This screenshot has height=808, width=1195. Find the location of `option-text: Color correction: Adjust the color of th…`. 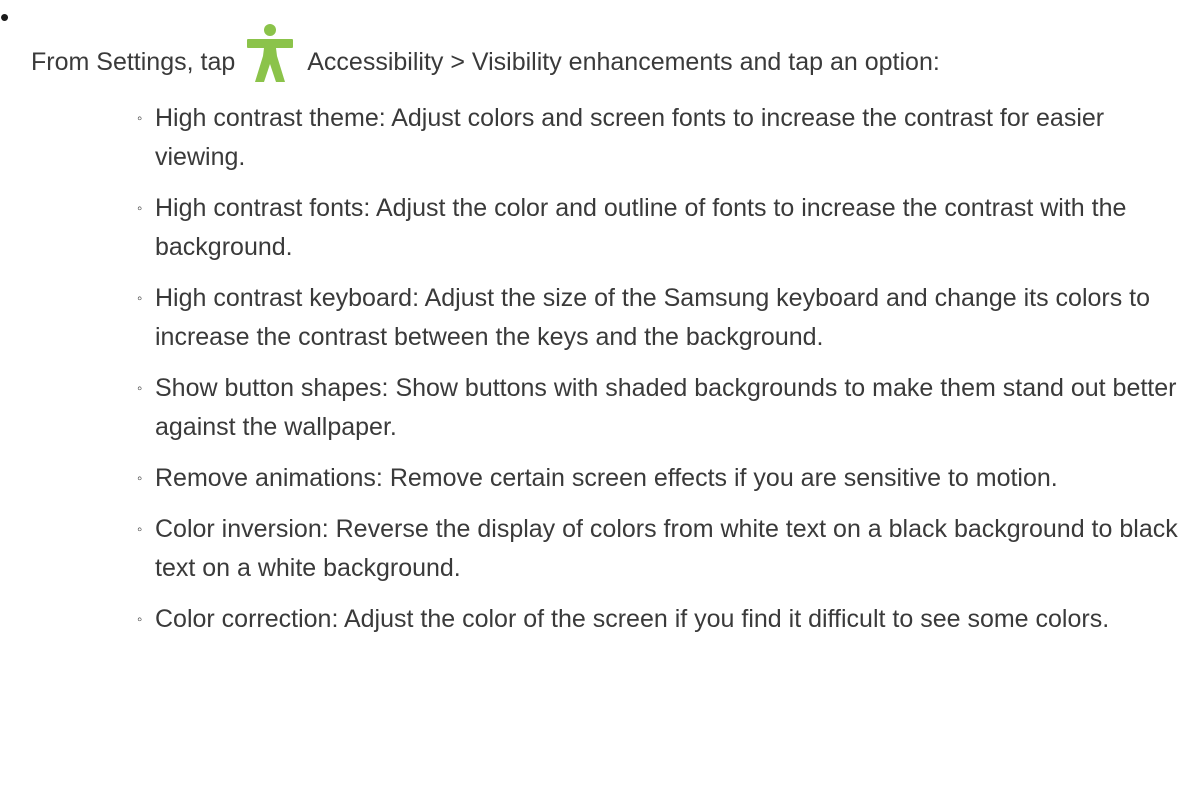

option-text: Color correction: Adjust the color of th… is located at coordinates (632, 619).